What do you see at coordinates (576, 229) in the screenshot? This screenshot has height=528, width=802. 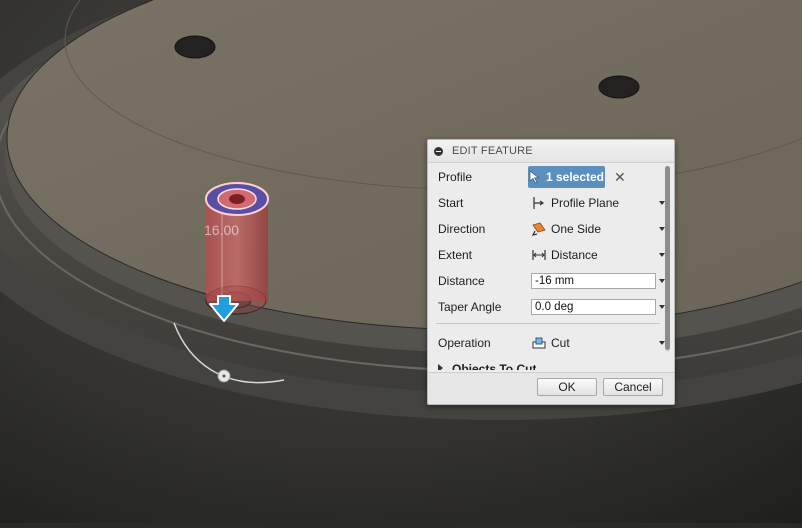 I see `direction-value: One Side` at bounding box center [576, 229].